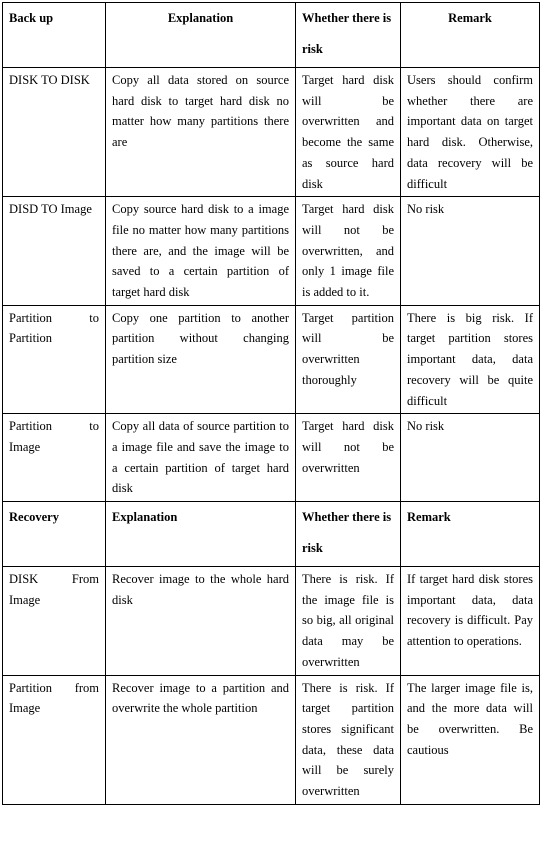 This screenshot has height=862, width=541. Describe the element at coordinates (54, 534) in the screenshot. I see `header-recovery: Recovery` at that location.